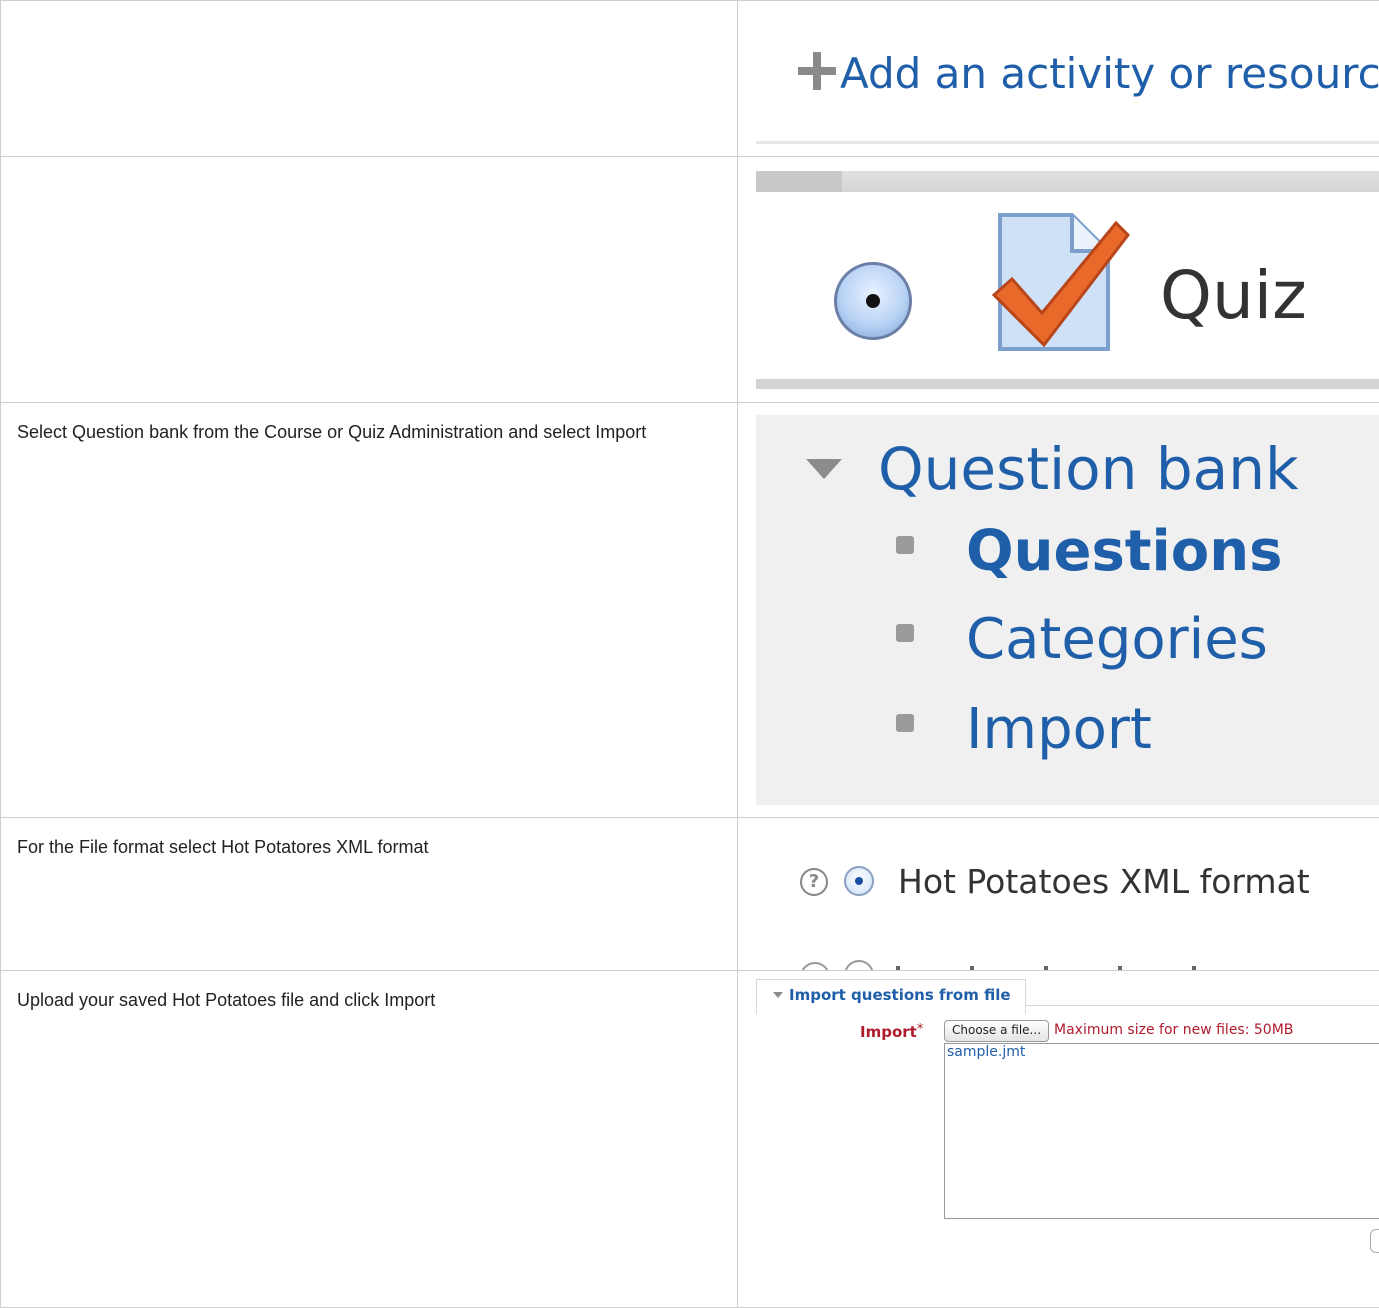  I want to click on add-activity-label: Add an activity or resource, so click(1109, 73).